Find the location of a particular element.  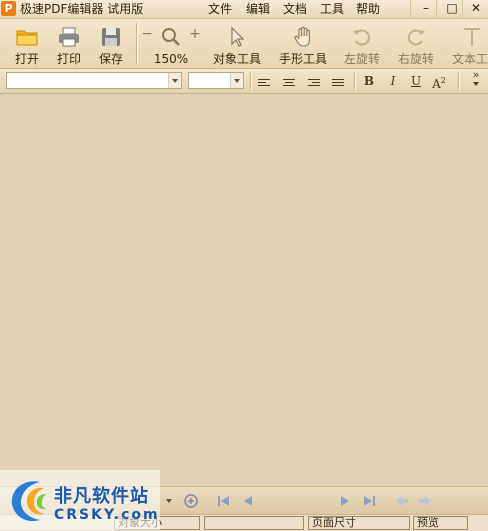

zoom-out-button: − is located at coordinates (147, 43).